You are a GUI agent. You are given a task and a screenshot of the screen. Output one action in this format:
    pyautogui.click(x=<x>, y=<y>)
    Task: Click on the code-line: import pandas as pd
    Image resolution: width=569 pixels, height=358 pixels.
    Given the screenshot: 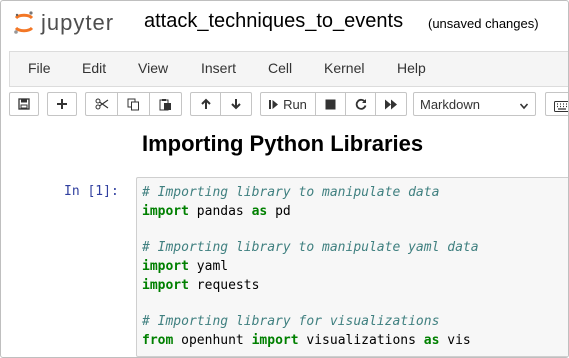 What is the action you would take?
    pyautogui.click(x=216, y=211)
    